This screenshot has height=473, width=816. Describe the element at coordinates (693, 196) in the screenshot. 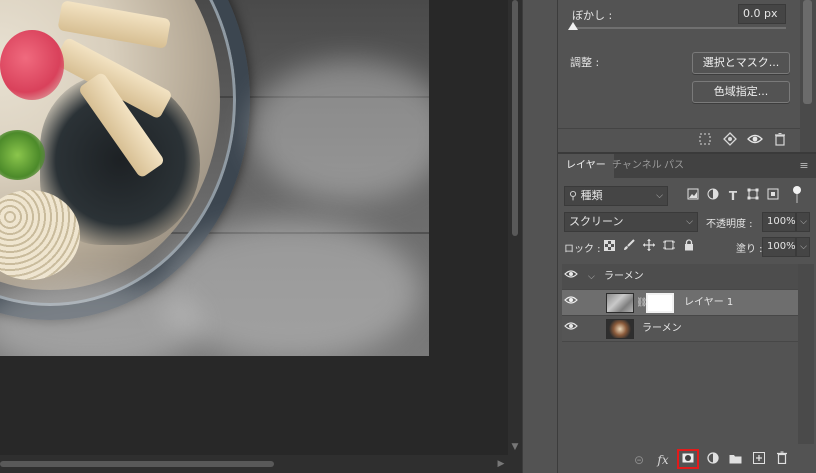

I see `pixel-filter-icon` at that location.